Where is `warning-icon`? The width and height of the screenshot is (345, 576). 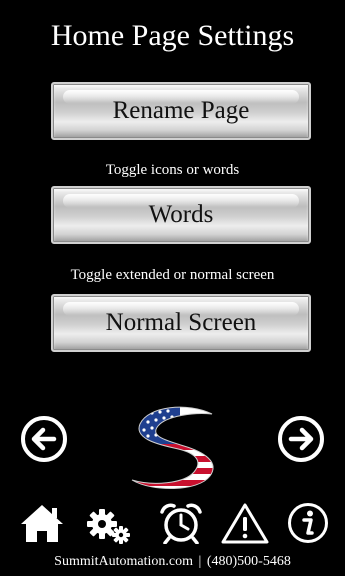
warning-icon is located at coordinates (245, 523).